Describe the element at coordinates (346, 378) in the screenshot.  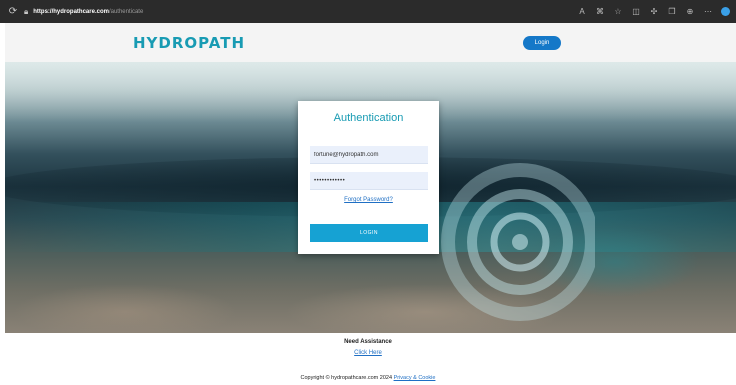
I see `copyright-text: Copyright © hydropathcare.com 2024` at that location.